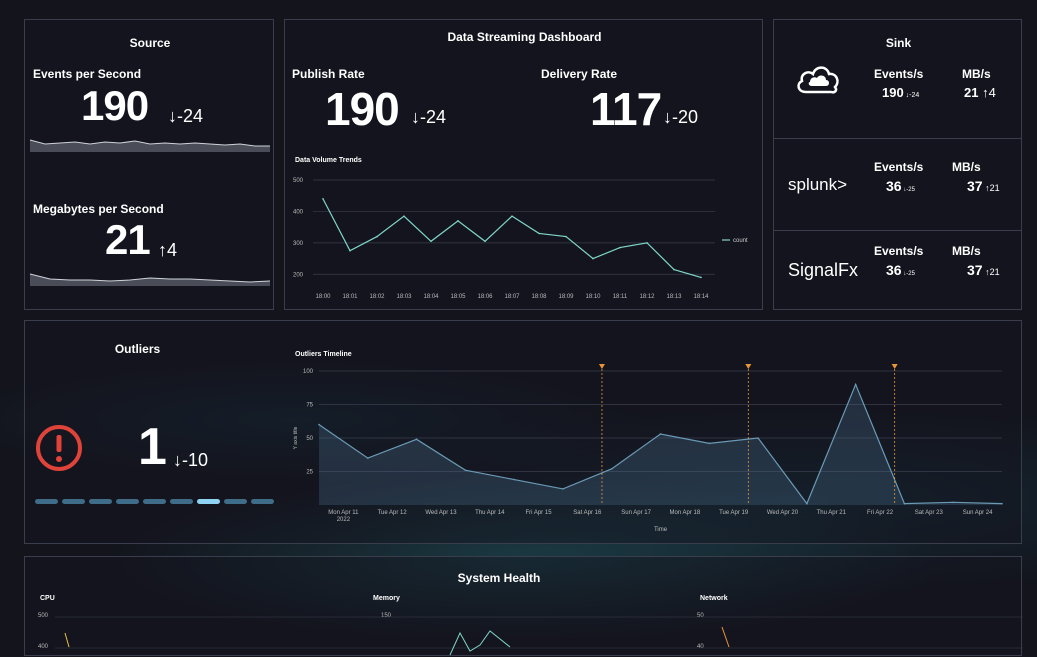 The image size is (1037, 657). I want to click on cloud-icon, so click(818, 80).